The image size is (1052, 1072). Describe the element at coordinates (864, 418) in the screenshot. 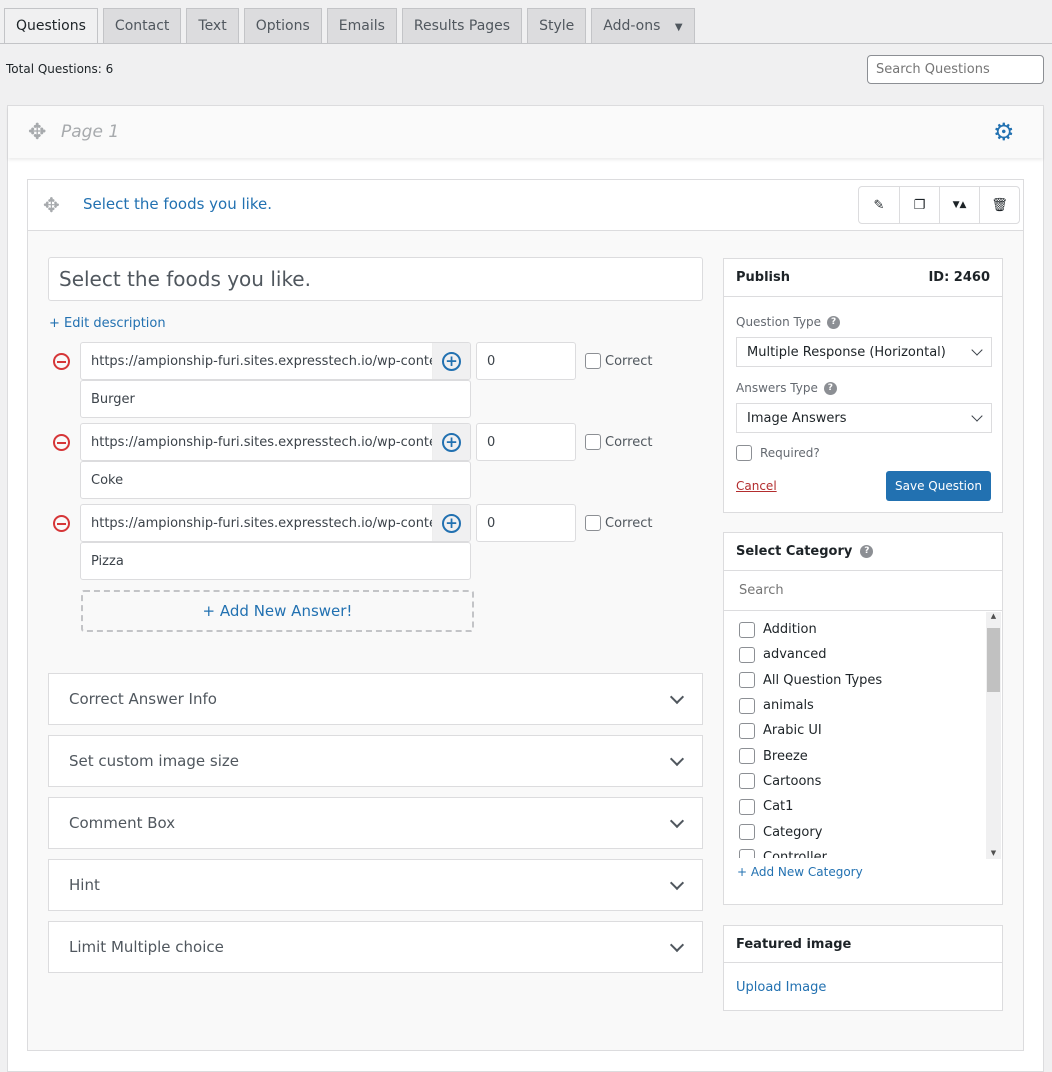

I see `answers-type-select: Image Answers` at that location.